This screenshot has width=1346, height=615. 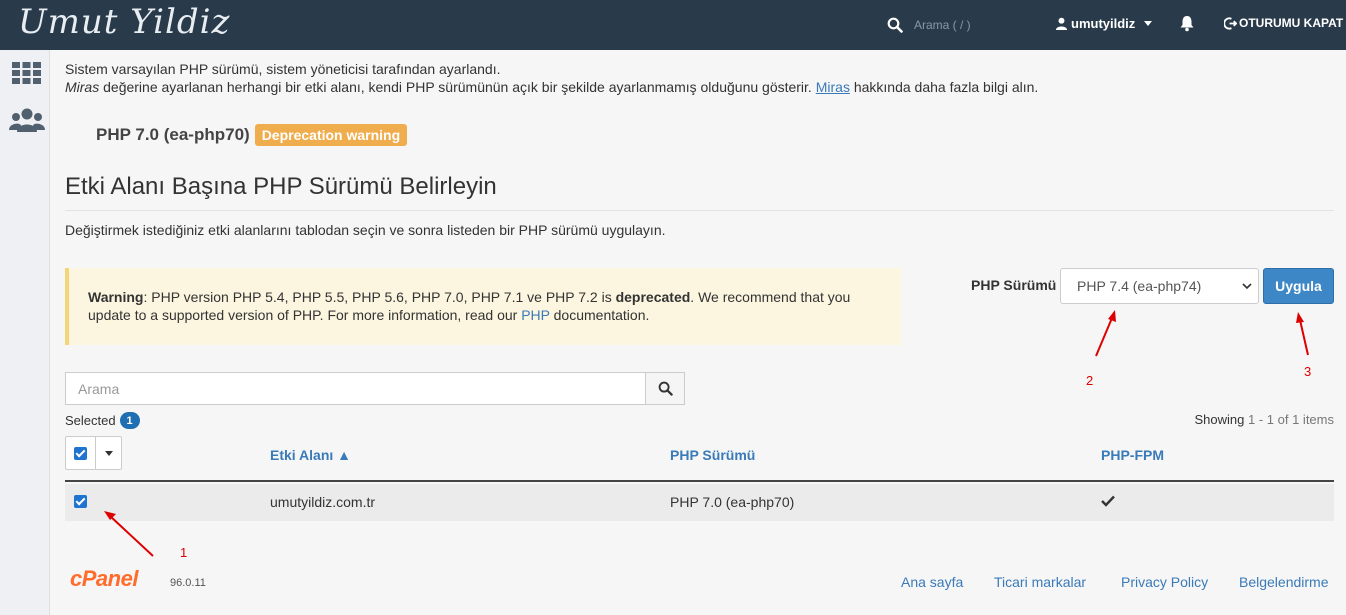 I want to click on php-docs-link: PHP, so click(x=535, y=315).